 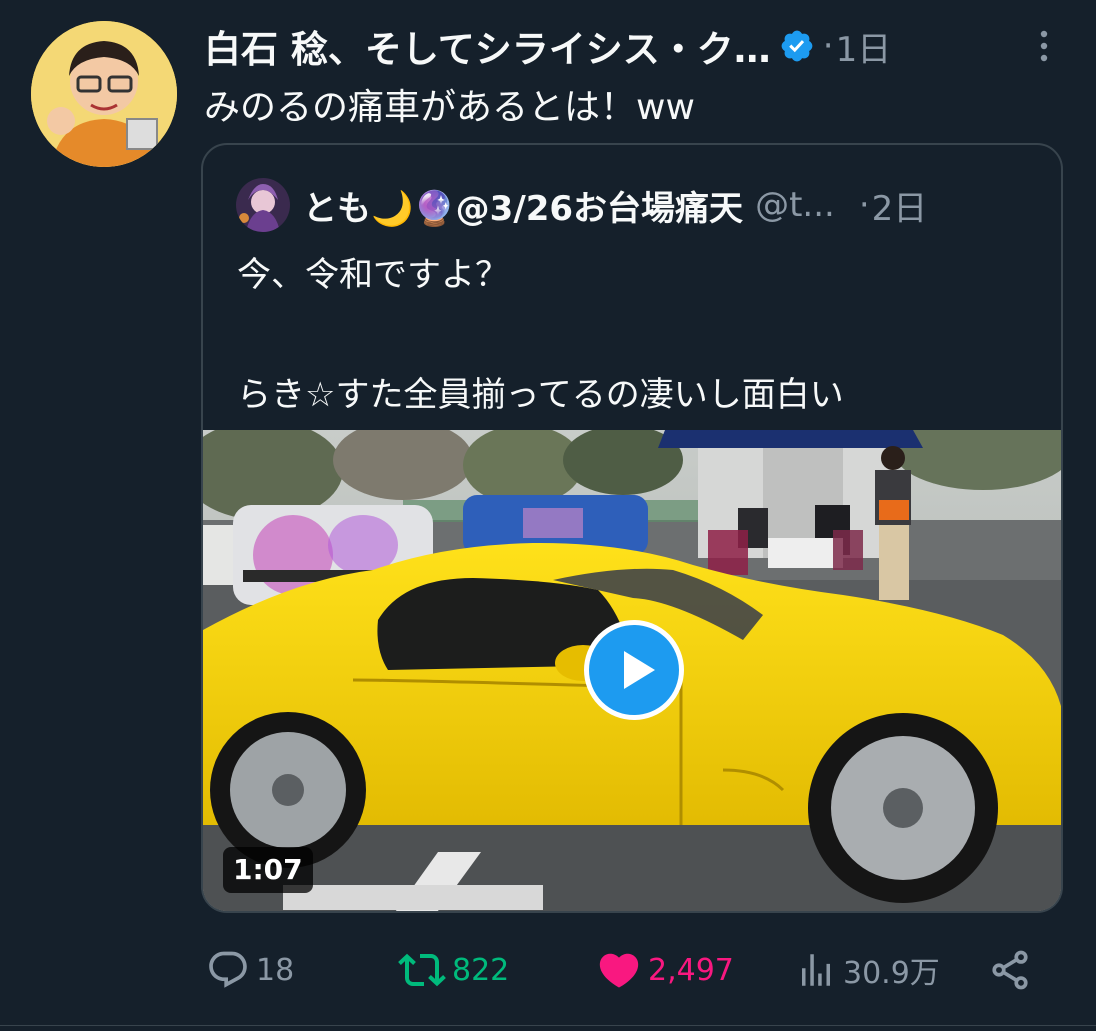 I want to click on more-options-icon, so click(x=1044, y=46).